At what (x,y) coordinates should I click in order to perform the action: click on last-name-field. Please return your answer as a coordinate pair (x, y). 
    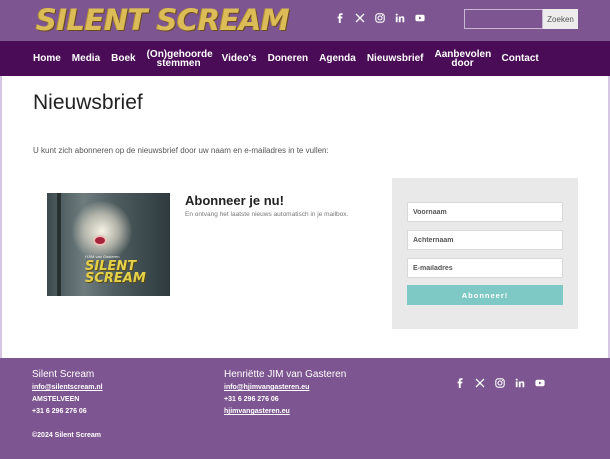
    Looking at the image, I should click on (485, 240).